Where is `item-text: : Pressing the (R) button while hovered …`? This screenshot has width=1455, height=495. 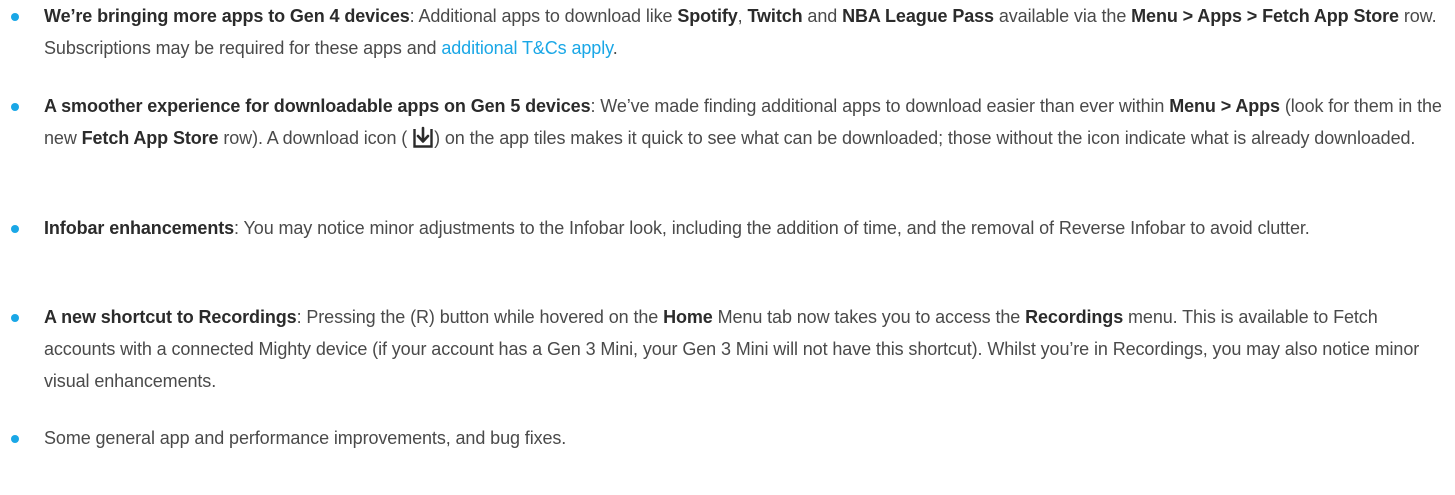 item-text: : Pressing the (R) button while hovered … is located at coordinates (480, 317).